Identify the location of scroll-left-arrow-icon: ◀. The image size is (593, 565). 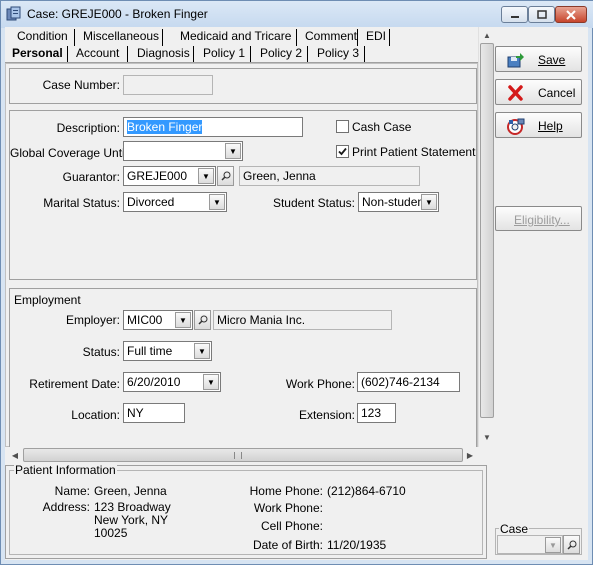
(15, 455).